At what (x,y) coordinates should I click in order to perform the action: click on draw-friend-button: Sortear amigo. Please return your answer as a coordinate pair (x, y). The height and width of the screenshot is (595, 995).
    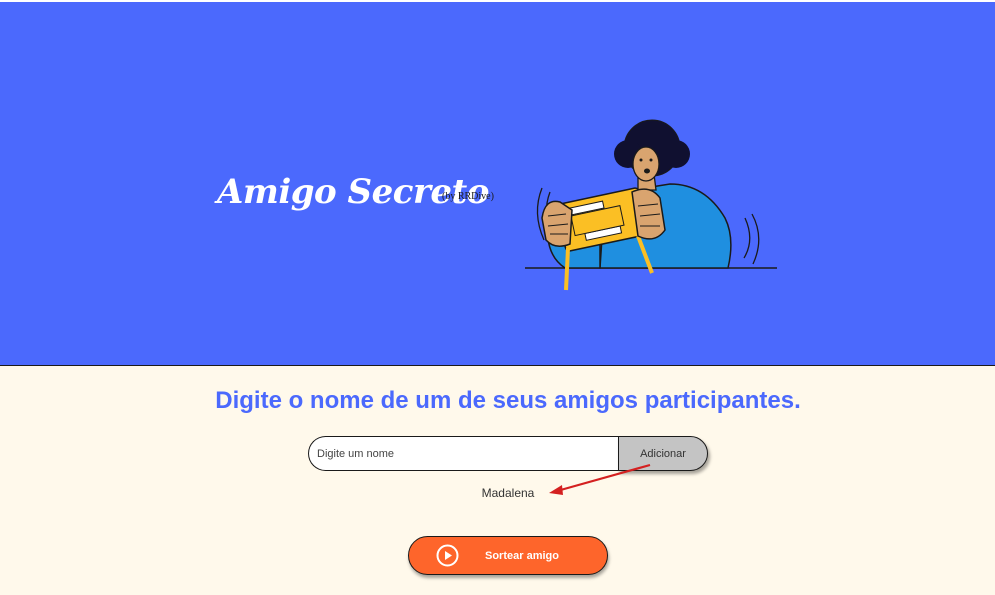
    Looking at the image, I should click on (508, 555).